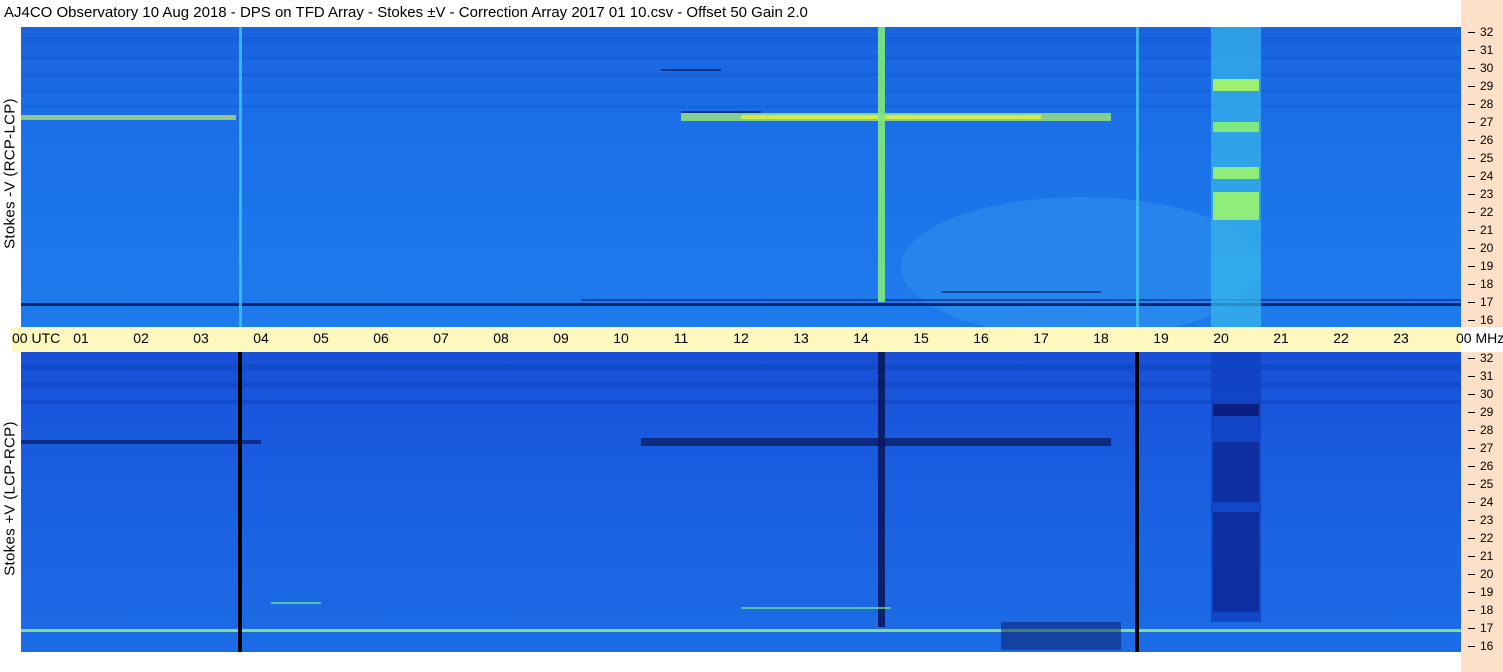 The image size is (1503, 672). I want to click on time-tick-label: 03, so click(201, 338).